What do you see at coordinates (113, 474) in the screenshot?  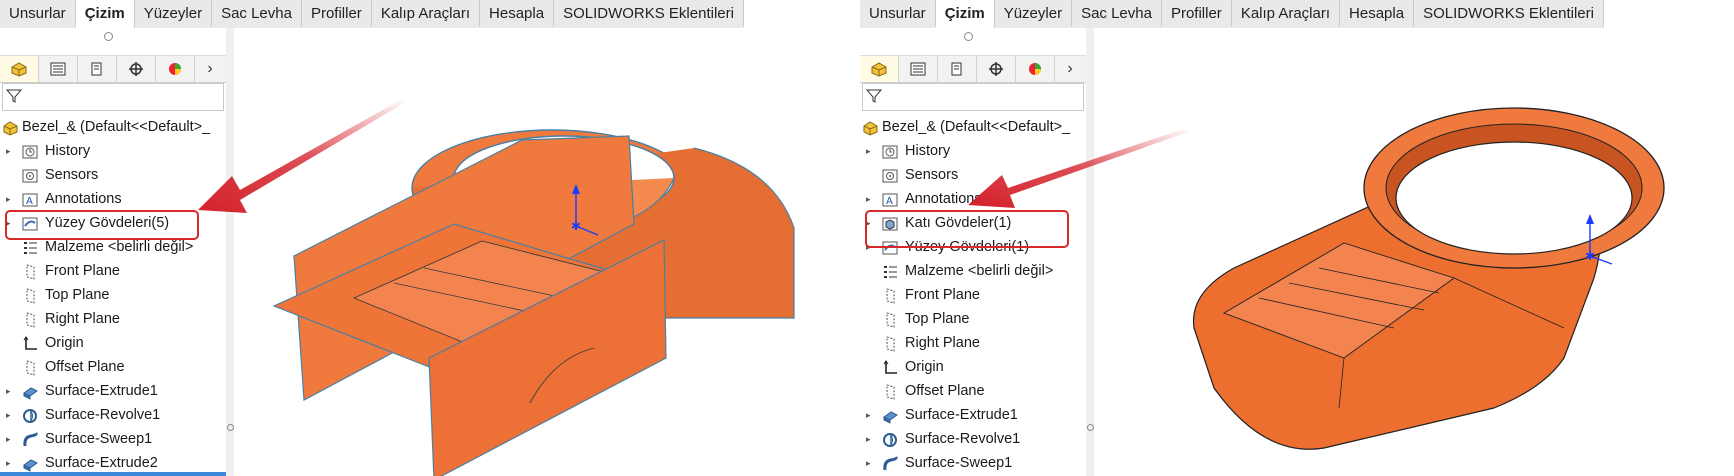 I see `panel-bottom-accent` at bounding box center [113, 474].